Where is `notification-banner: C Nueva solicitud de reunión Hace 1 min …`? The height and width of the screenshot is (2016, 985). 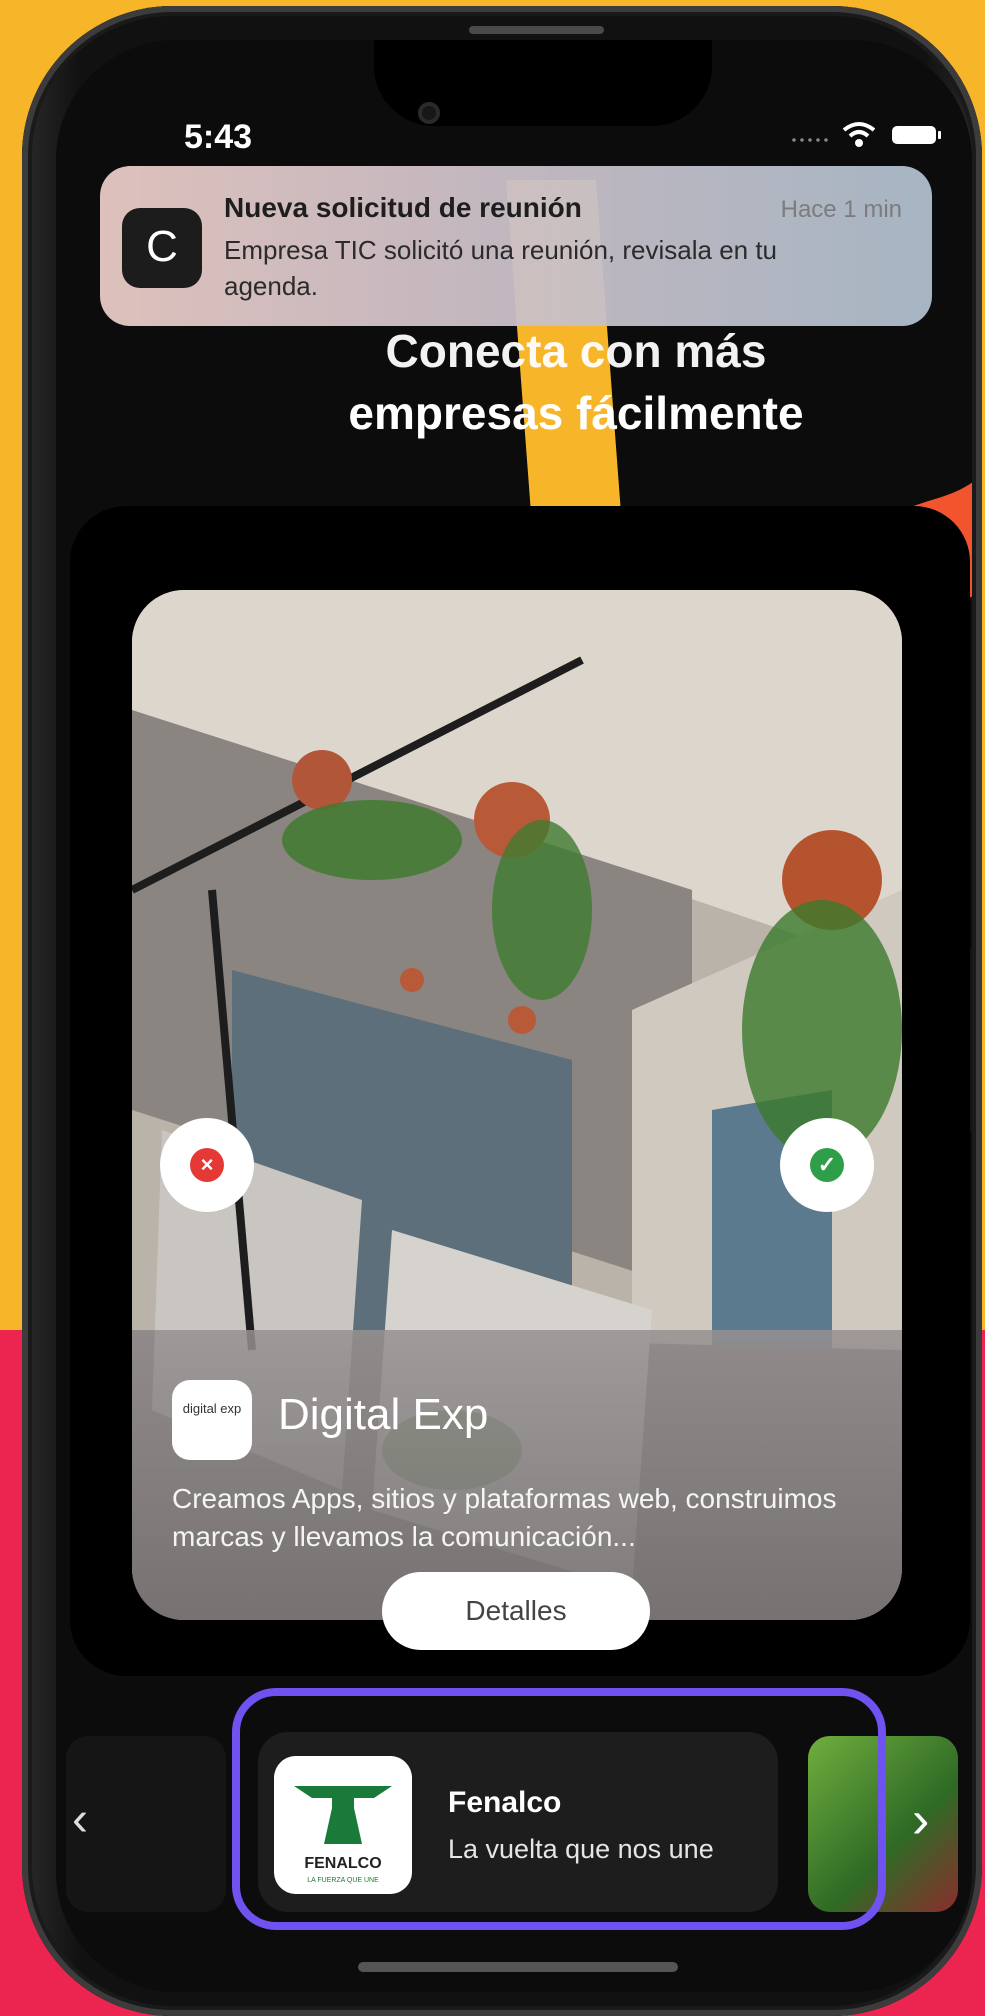
notification-banner: C Nueva solicitud de reunión Hace 1 min … is located at coordinates (516, 246).